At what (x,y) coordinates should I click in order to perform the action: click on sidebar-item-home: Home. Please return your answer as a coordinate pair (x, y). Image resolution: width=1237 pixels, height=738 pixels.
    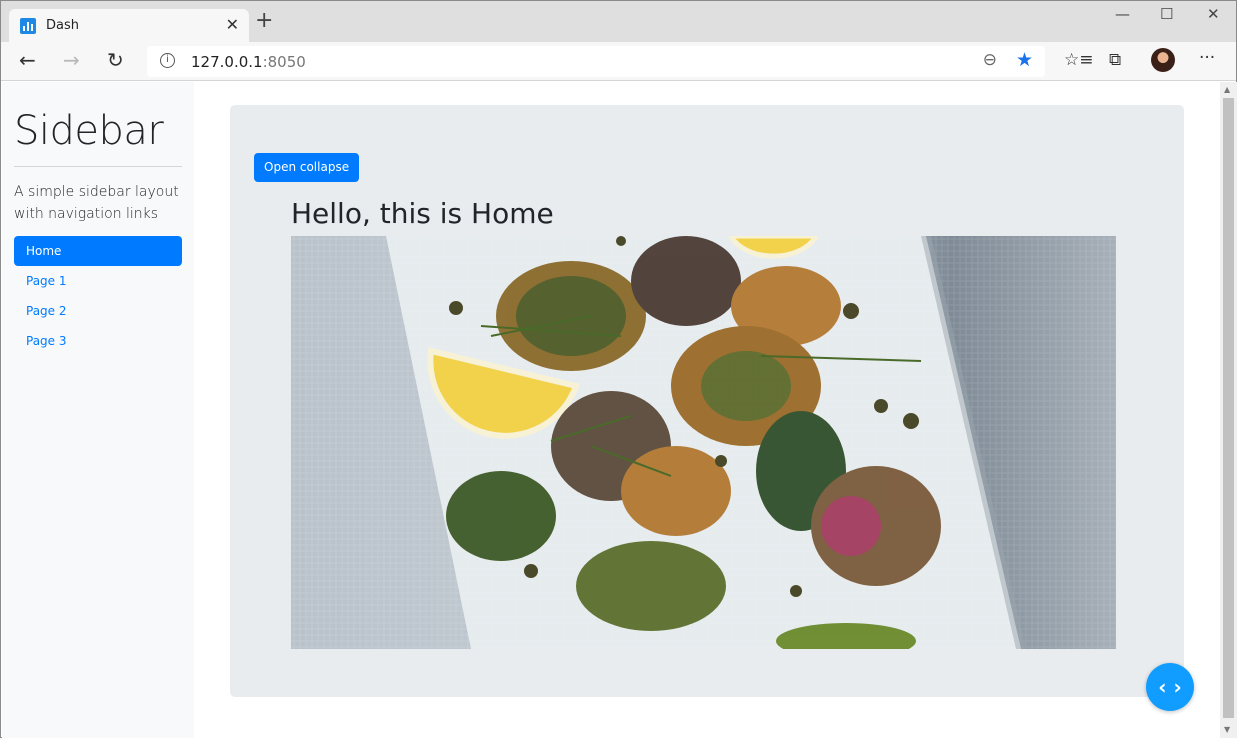
    Looking at the image, I should click on (98, 251).